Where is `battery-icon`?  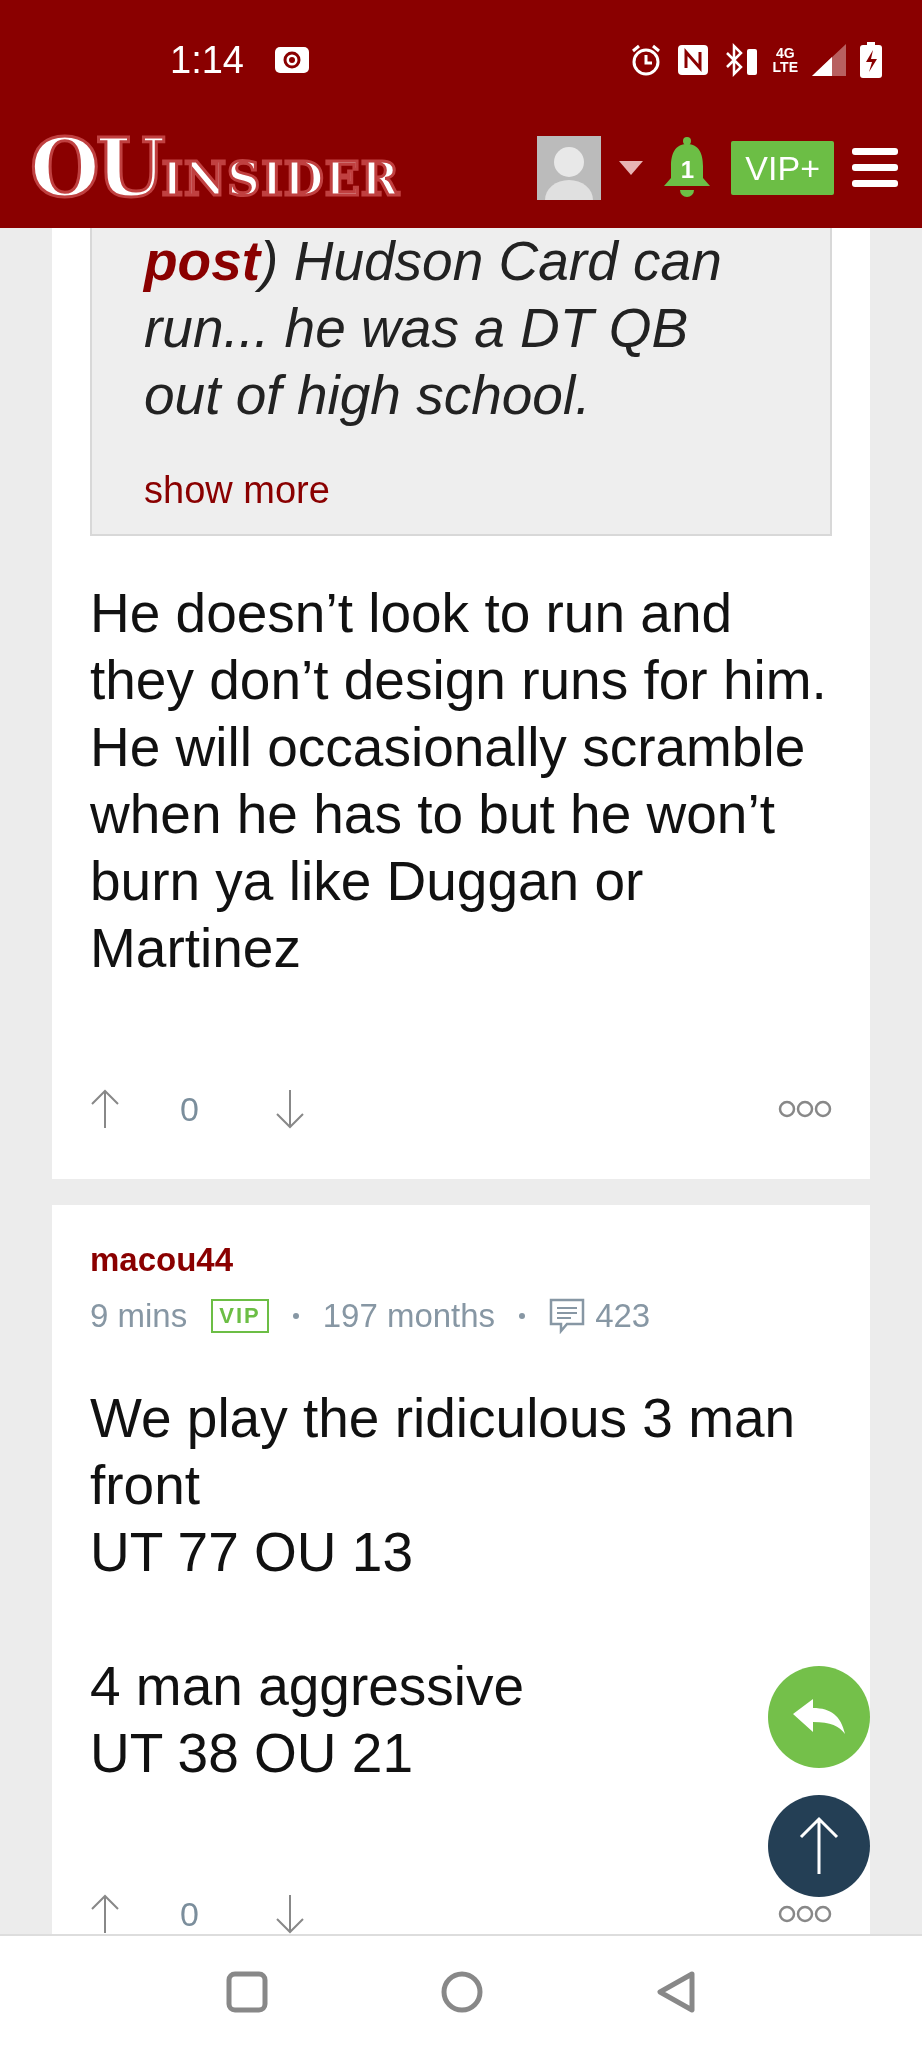 battery-icon is located at coordinates (871, 60).